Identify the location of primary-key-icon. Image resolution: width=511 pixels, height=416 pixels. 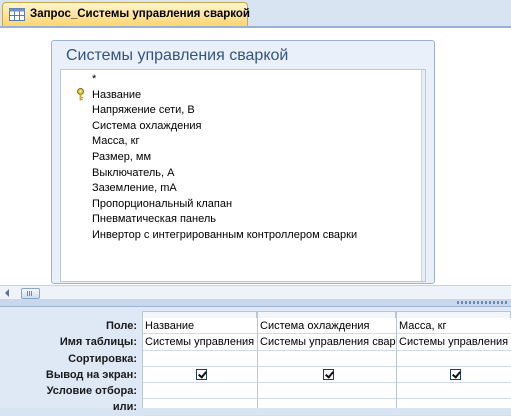
(80, 94).